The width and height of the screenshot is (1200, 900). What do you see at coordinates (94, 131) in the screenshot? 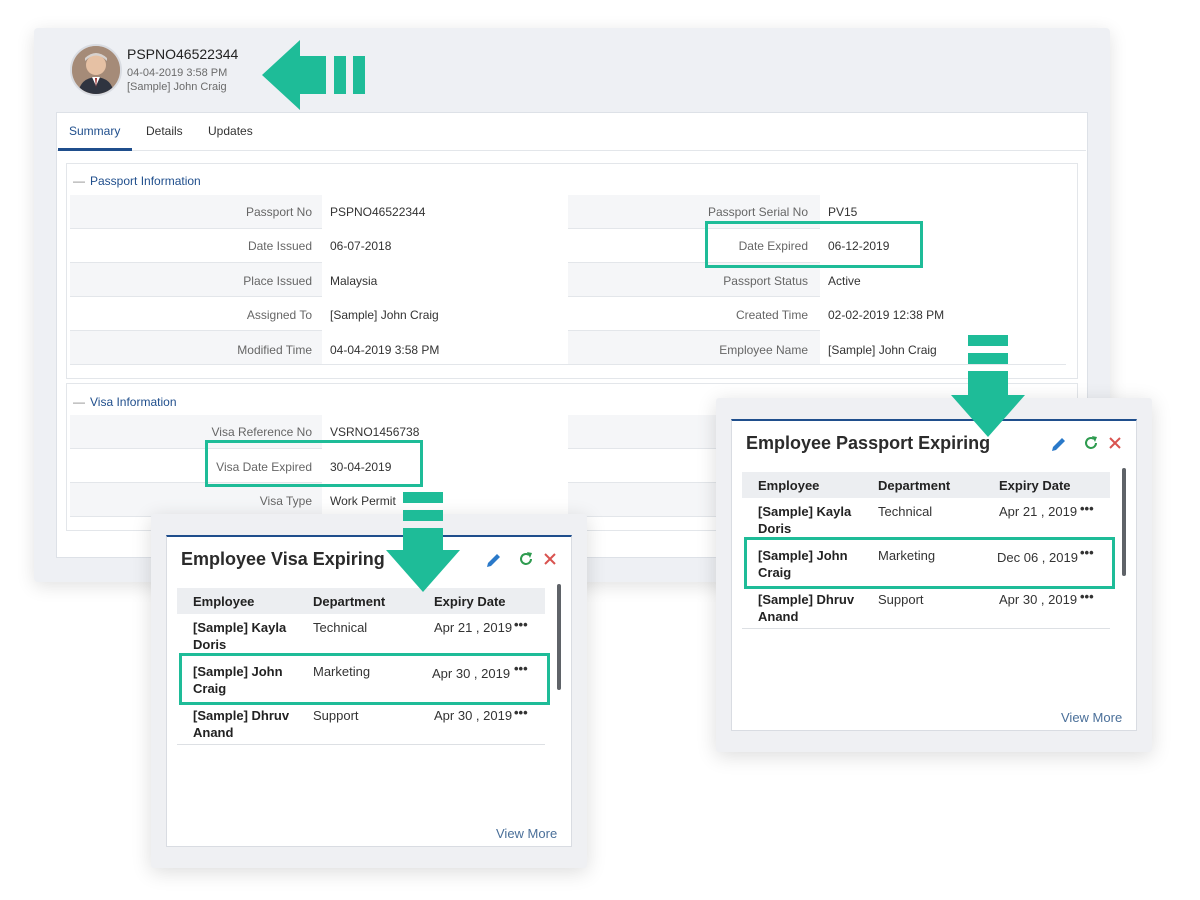
I see `tab-summary: Summary` at bounding box center [94, 131].